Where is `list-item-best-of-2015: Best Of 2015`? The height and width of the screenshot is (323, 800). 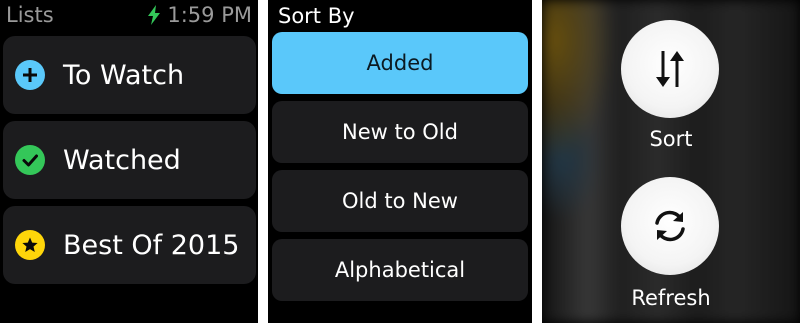
list-item-best-of-2015: Best Of 2015 is located at coordinates (129, 245).